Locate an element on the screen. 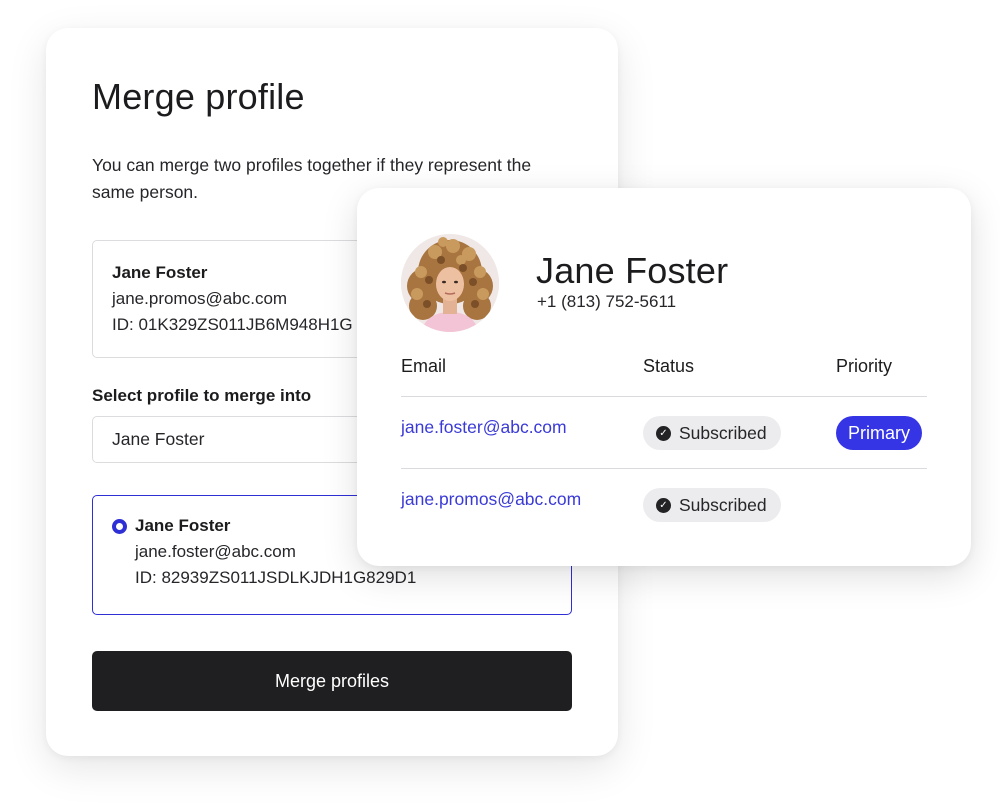 The width and height of the screenshot is (1000, 803). header-divider is located at coordinates (664, 396).